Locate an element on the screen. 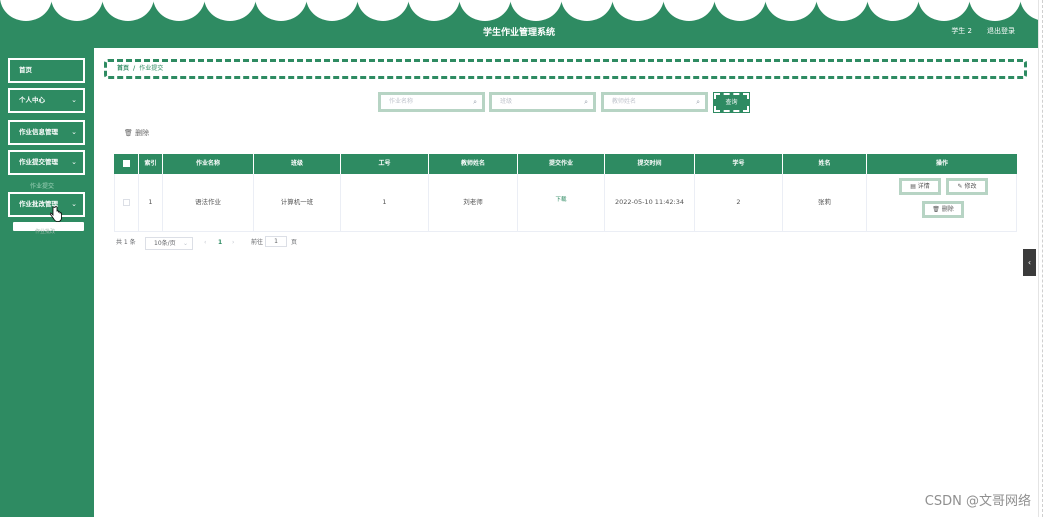 The image size is (1046, 517). cell-student-name: 张莉 is located at coordinates (825, 202).